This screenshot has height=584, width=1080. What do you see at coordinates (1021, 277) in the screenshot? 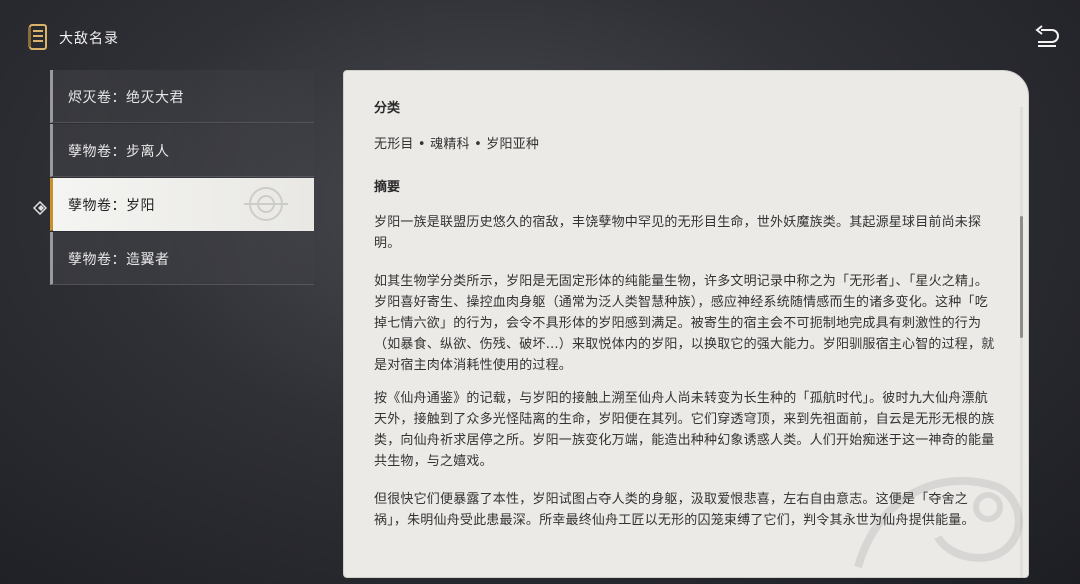
I see `scrollbar-thumb` at bounding box center [1021, 277].